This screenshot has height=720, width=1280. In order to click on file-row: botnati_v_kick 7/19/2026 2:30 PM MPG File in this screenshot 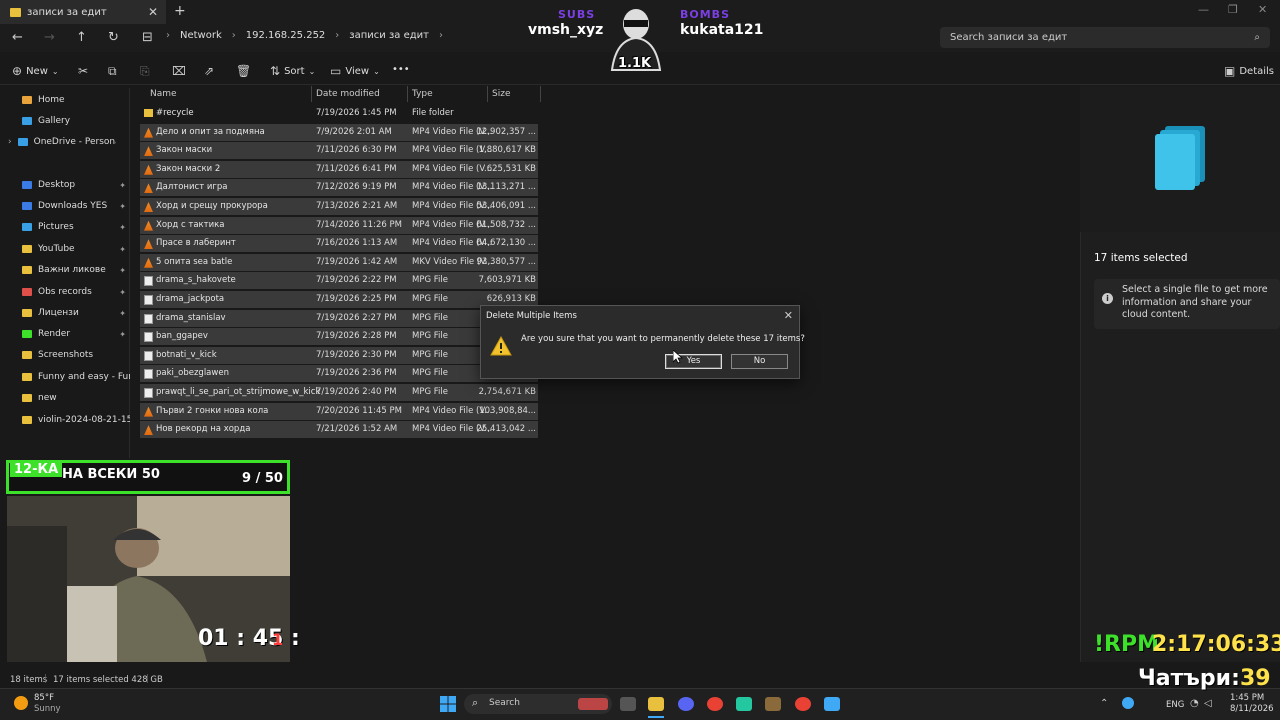, I will do `click(339, 355)`.